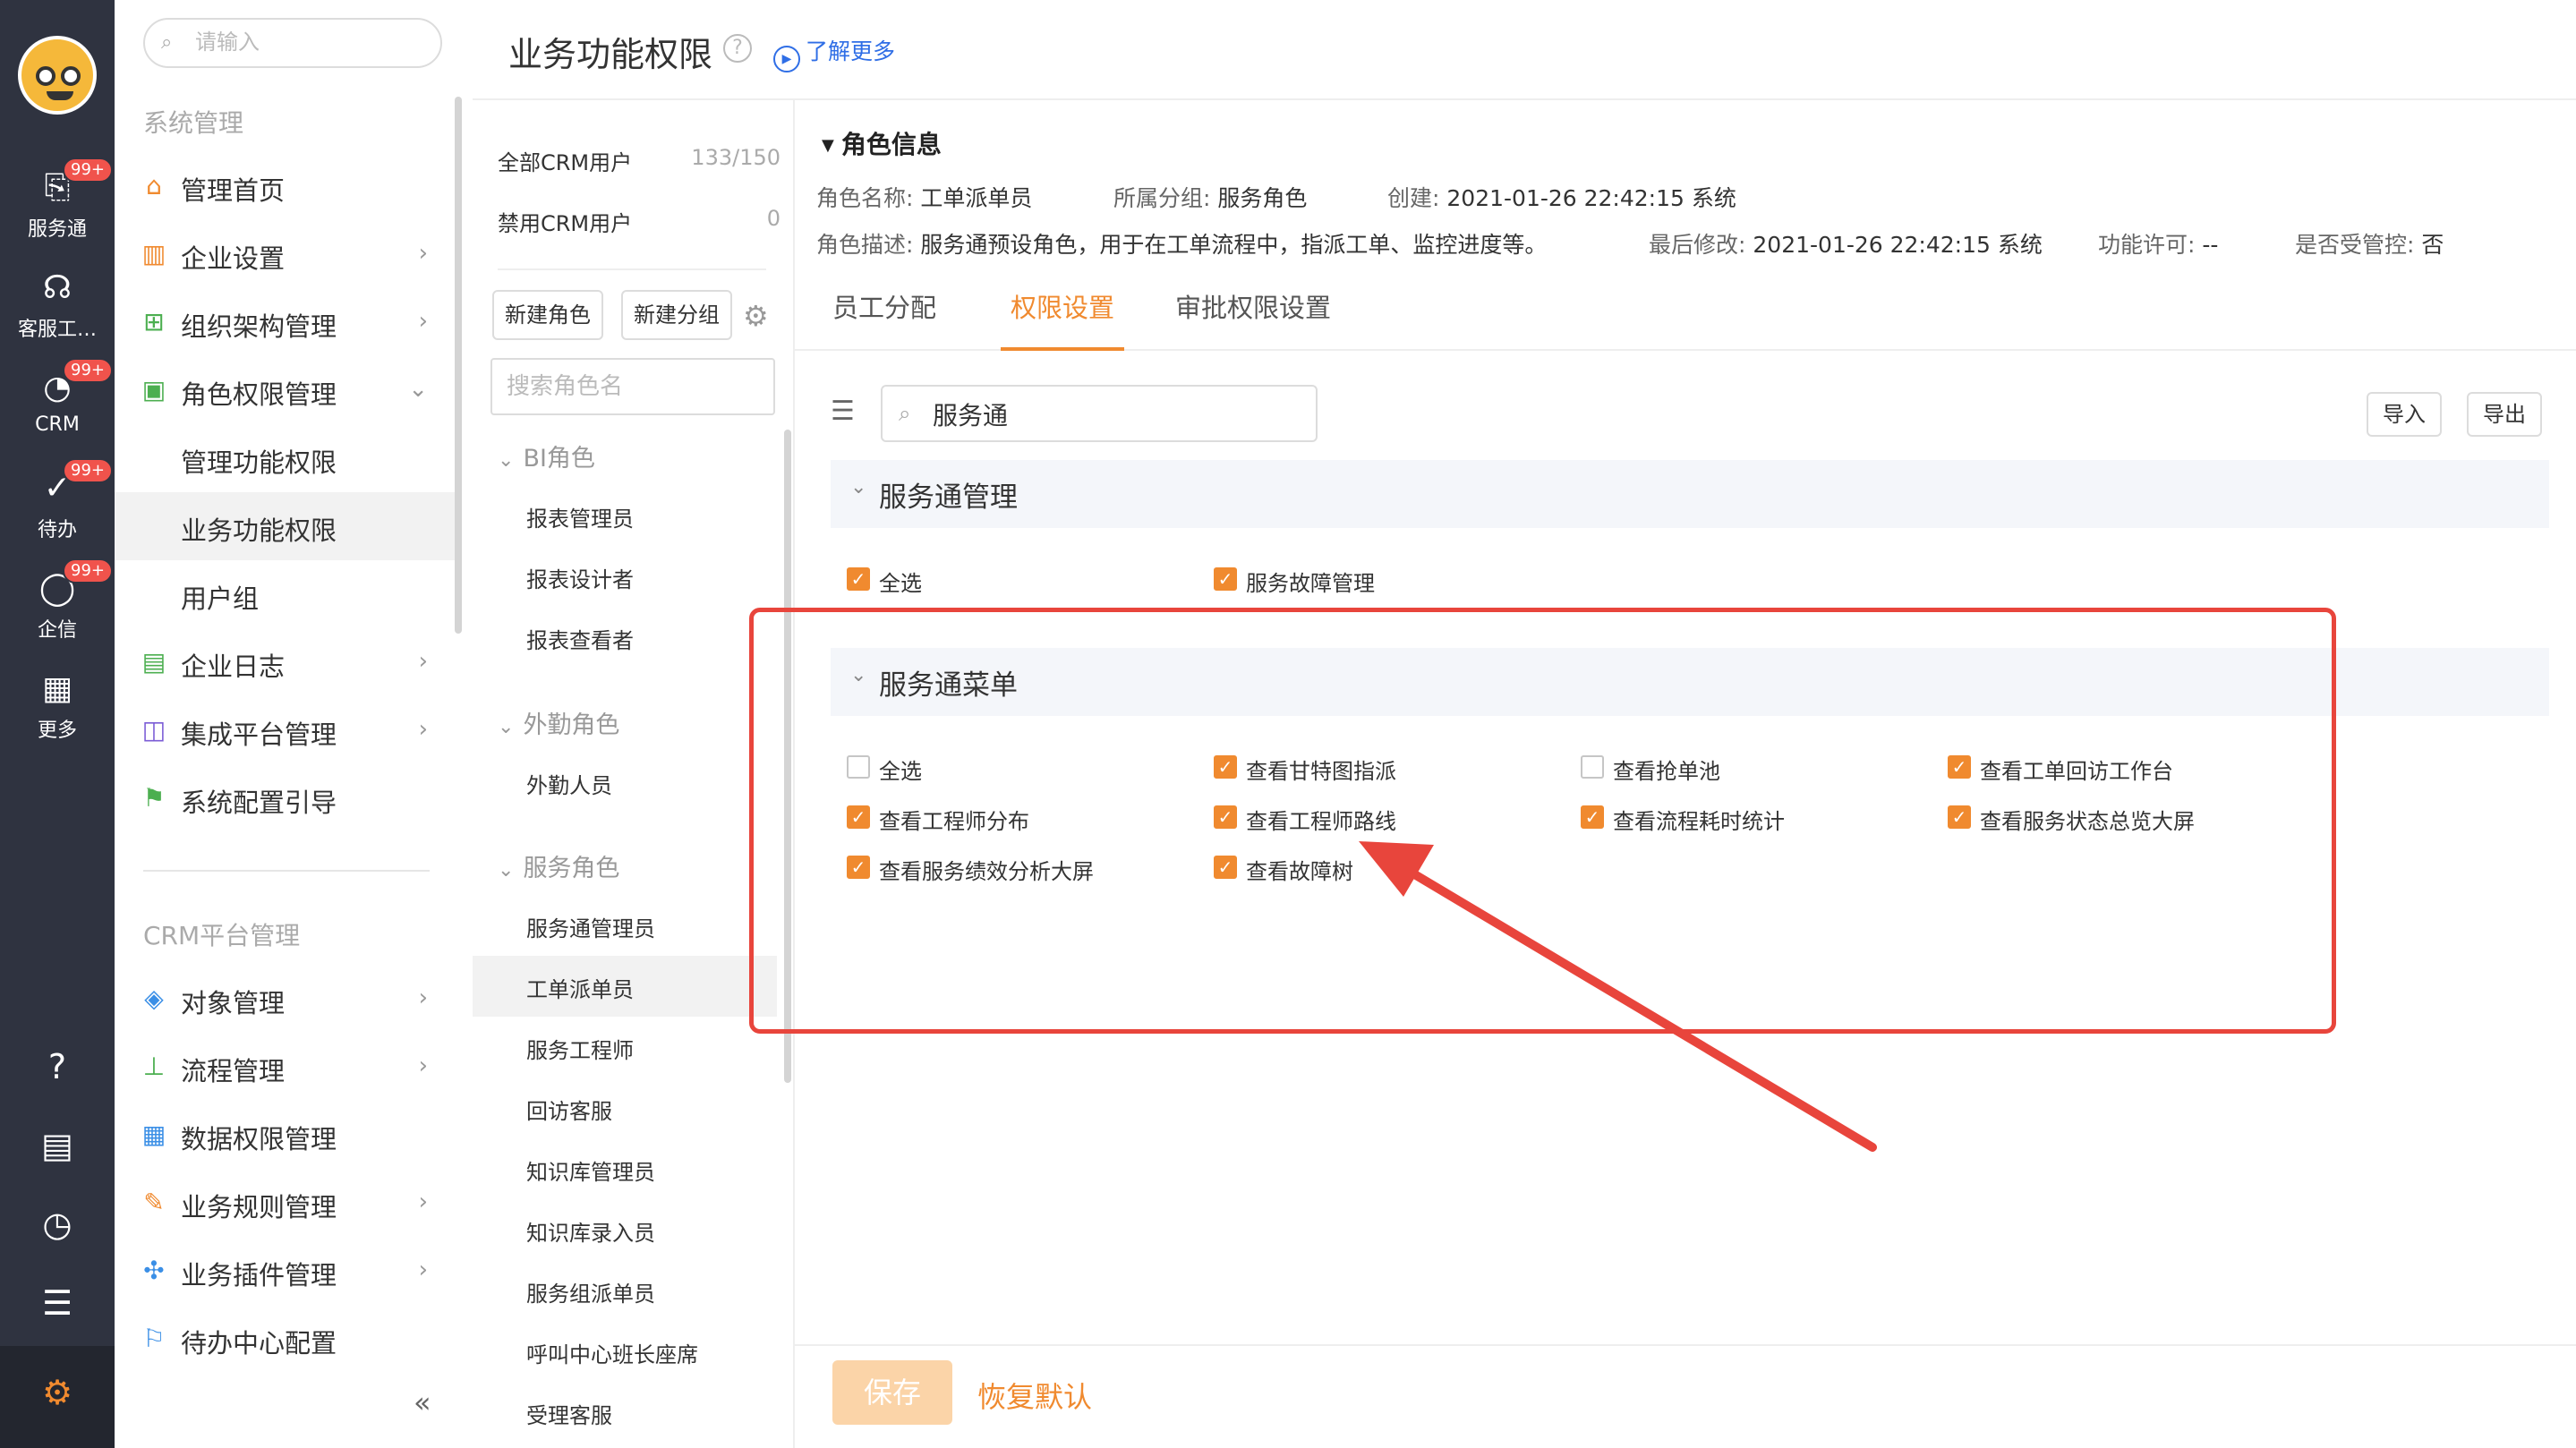 The width and height of the screenshot is (2576, 1448). Describe the element at coordinates (580, 989) in the screenshot. I see `role-item-label: 工单派单员` at that location.